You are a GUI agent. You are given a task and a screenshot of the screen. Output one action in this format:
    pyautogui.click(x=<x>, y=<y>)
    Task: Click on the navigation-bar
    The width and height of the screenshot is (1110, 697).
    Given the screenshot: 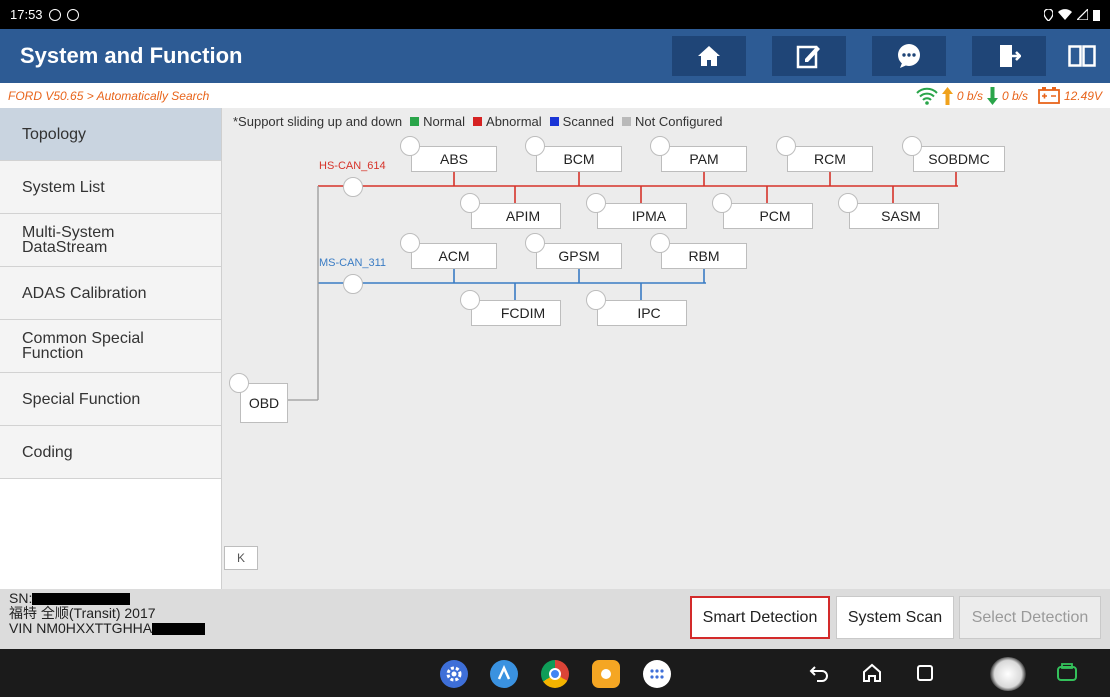 What is the action you would take?
    pyautogui.click(x=555, y=673)
    